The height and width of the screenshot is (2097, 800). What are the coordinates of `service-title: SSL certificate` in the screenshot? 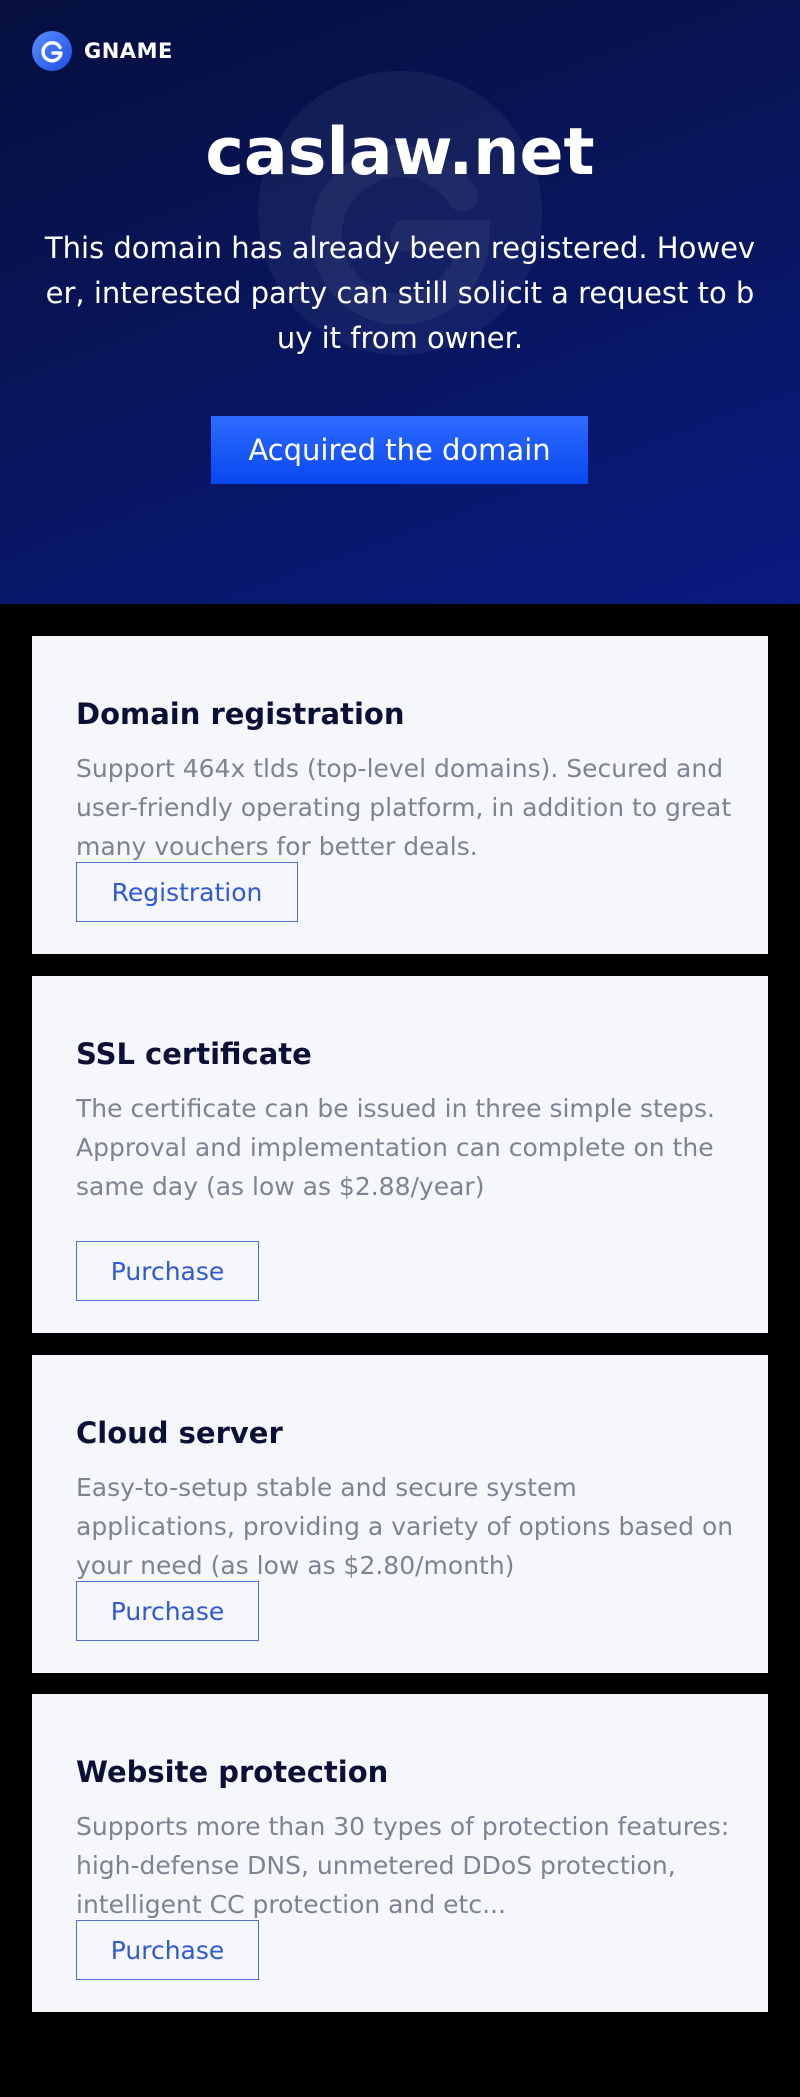 It's located at (194, 1054).